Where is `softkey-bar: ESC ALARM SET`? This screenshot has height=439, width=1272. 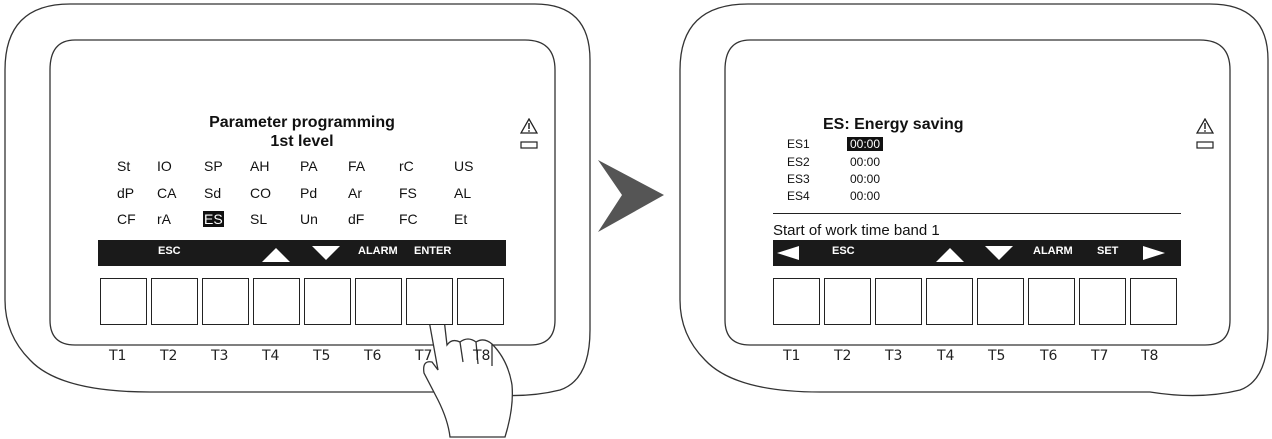
softkey-bar: ESC ALARM SET is located at coordinates (977, 253).